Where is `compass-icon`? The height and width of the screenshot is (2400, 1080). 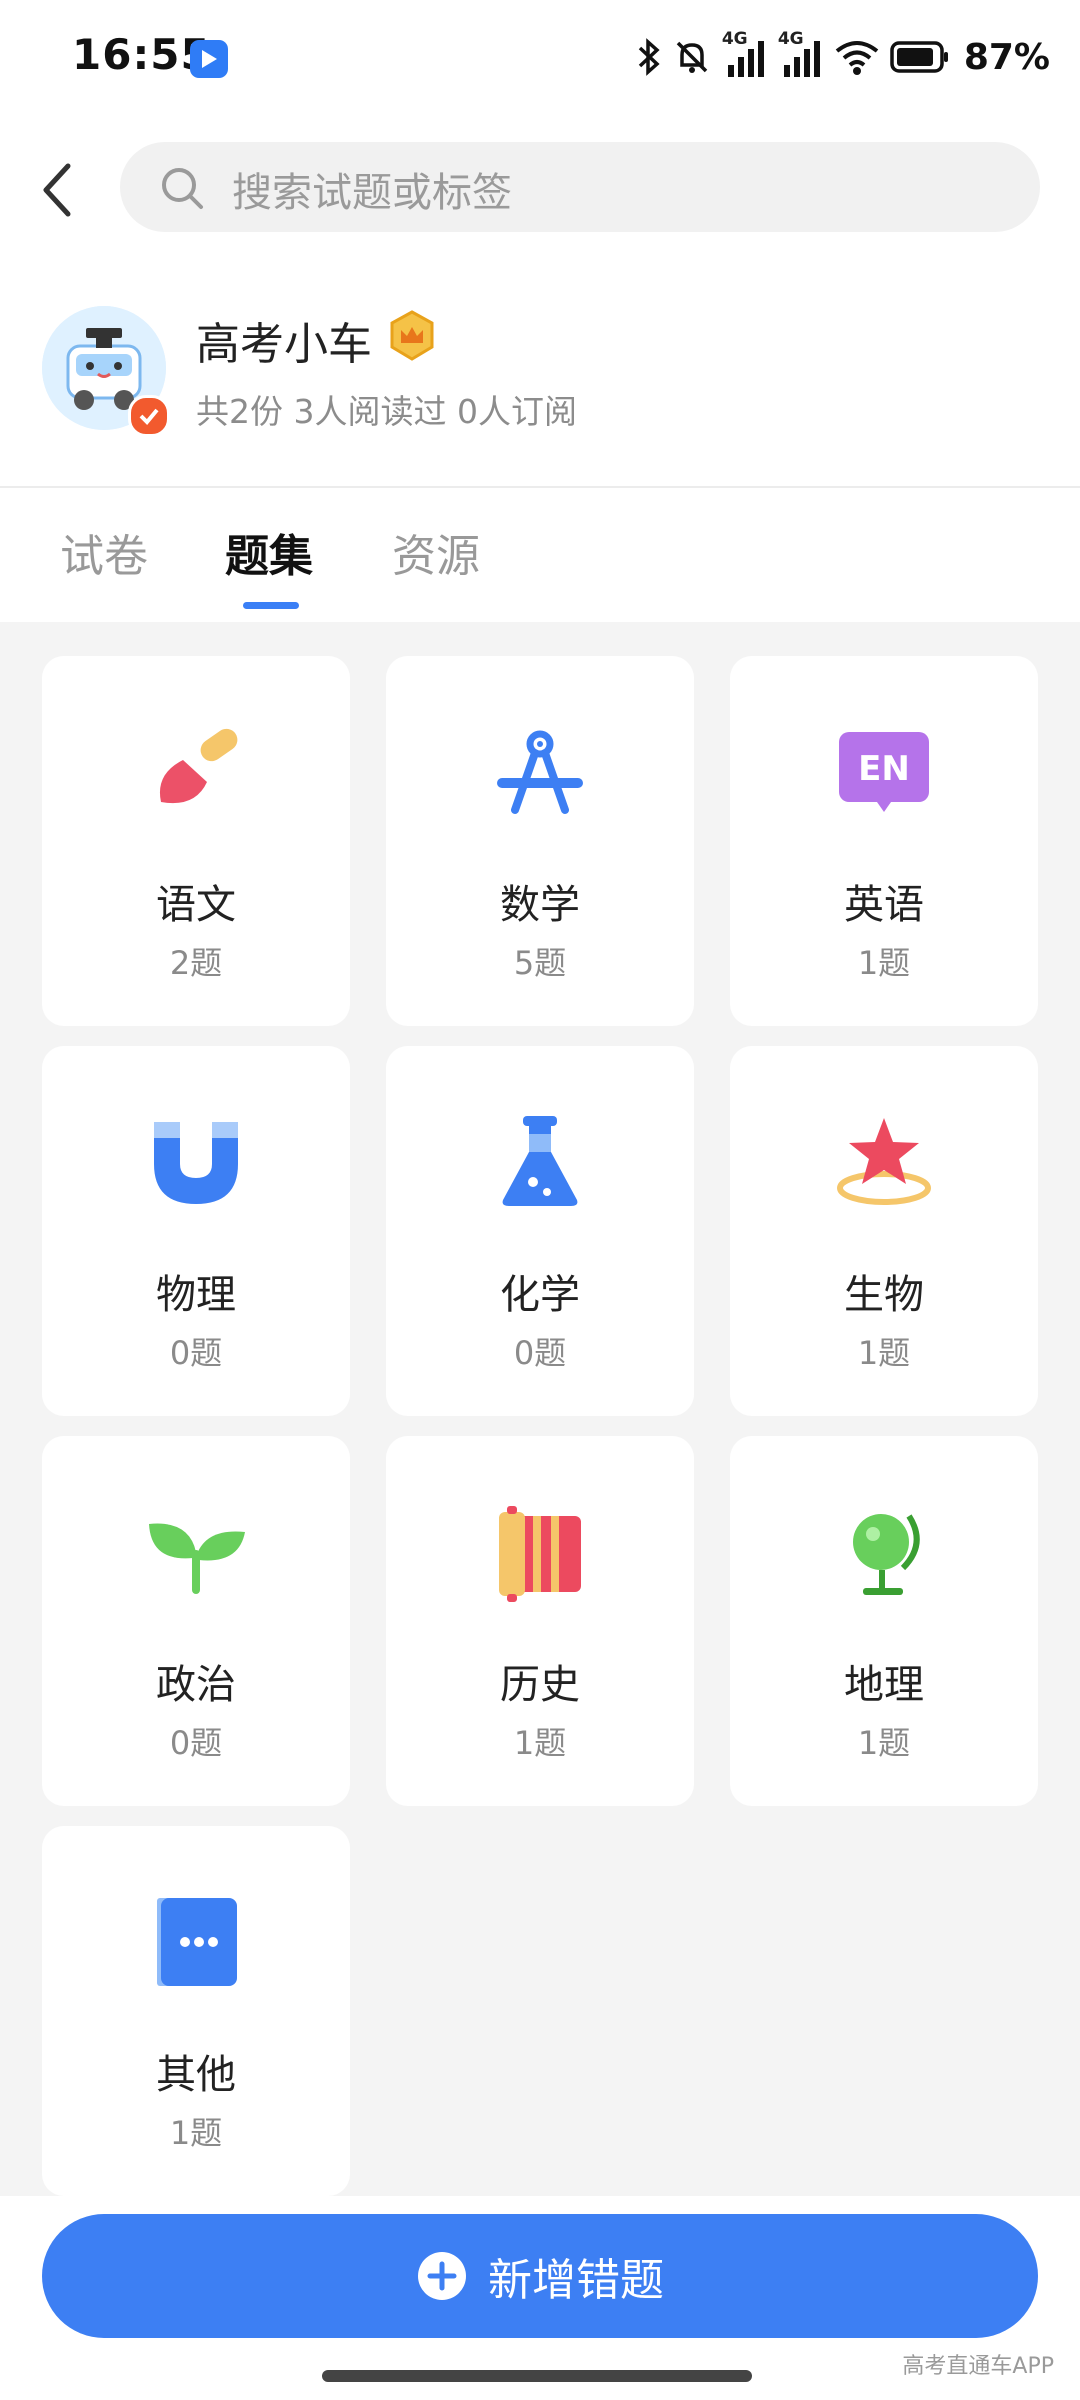
compass-icon is located at coordinates (540, 772).